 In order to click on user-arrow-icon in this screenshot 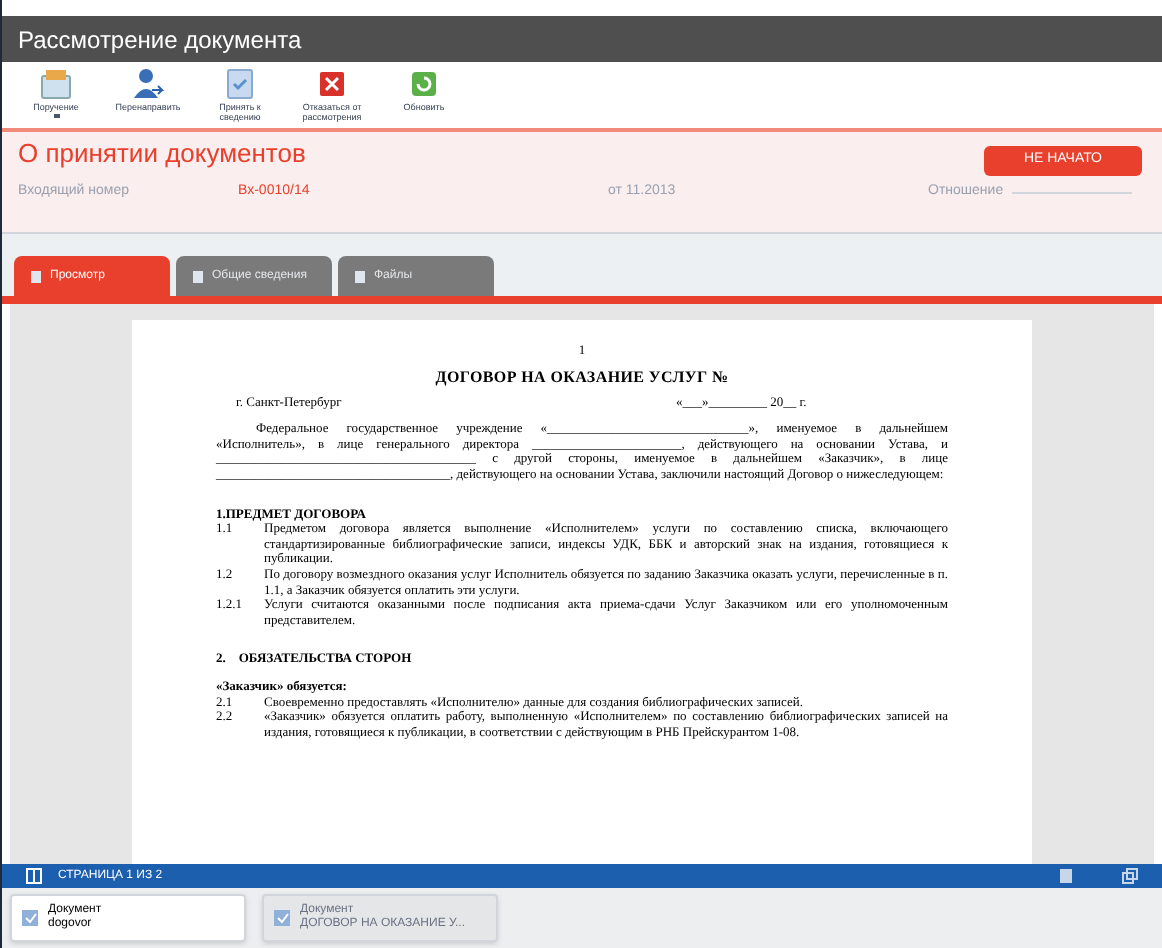, I will do `click(148, 84)`.